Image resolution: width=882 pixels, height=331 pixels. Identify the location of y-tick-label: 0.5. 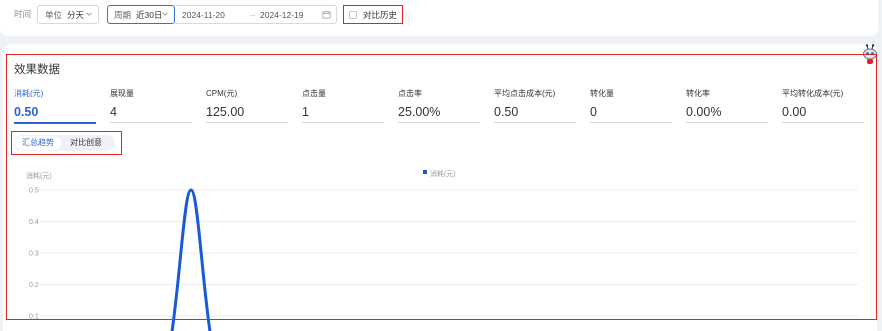
(34, 191).